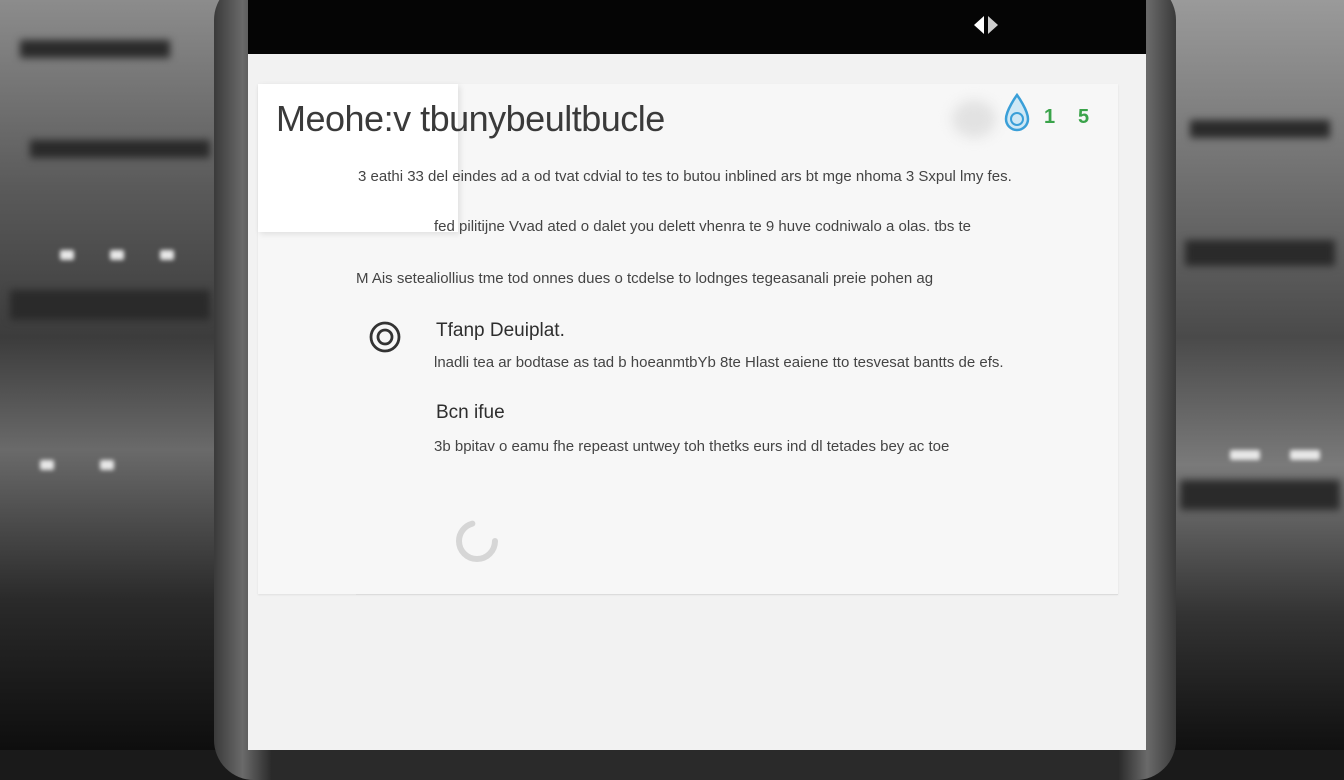  What do you see at coordinates (974, 119) in the screenshot?
I see `blurred-button` at bounding box center [974, 119].